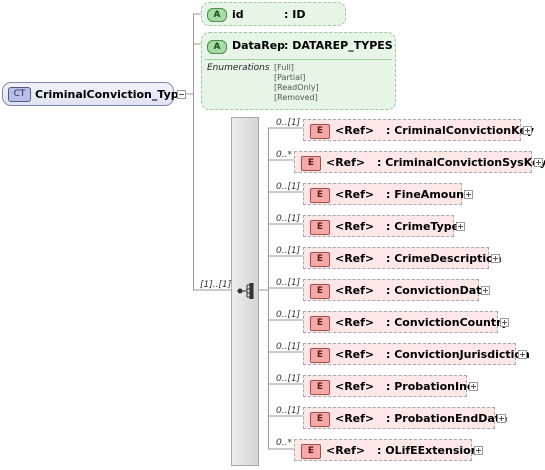  Describe the element at coordinates (460, 130) in the screenshot. I see `element-name: : CriminalConvictionKey` at that location.